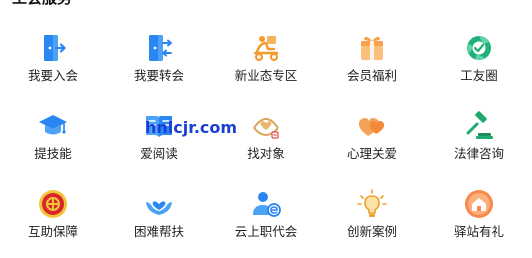 The height and width of the screenshot is (258, 532). Describe the element at coordinates (479, 75) in the screenshot. I see `service-label: 工友圈` at that location.